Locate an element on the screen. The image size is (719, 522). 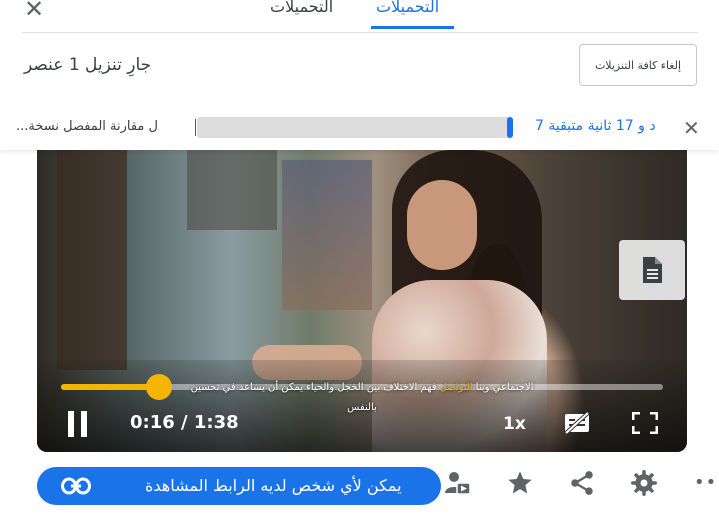
settings-icon is located at coordinates (644, 483).